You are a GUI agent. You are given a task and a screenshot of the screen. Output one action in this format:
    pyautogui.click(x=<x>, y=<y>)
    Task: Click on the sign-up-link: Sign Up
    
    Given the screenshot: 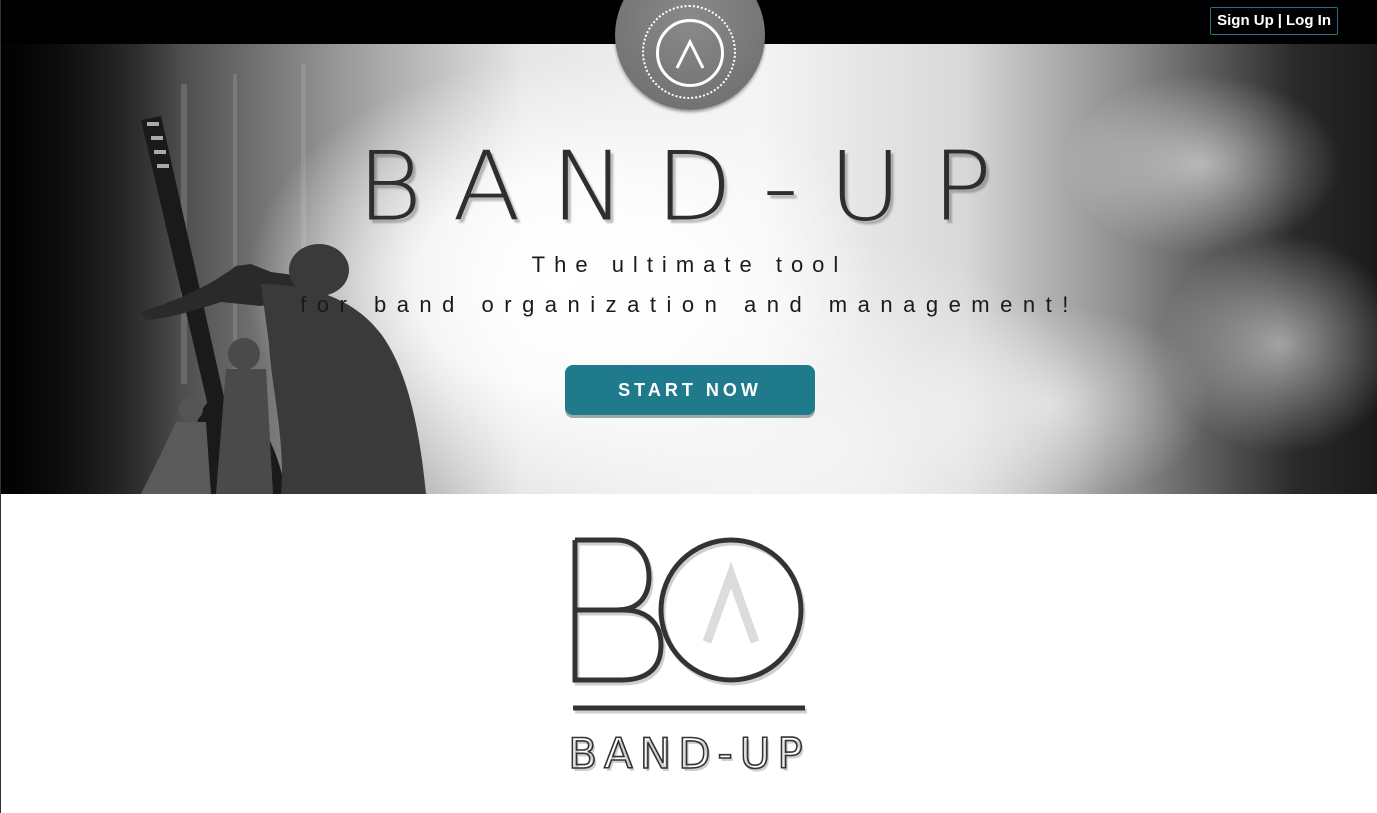 What is the action you would take?
    pyautogui.click(x=1245, y=21)
    